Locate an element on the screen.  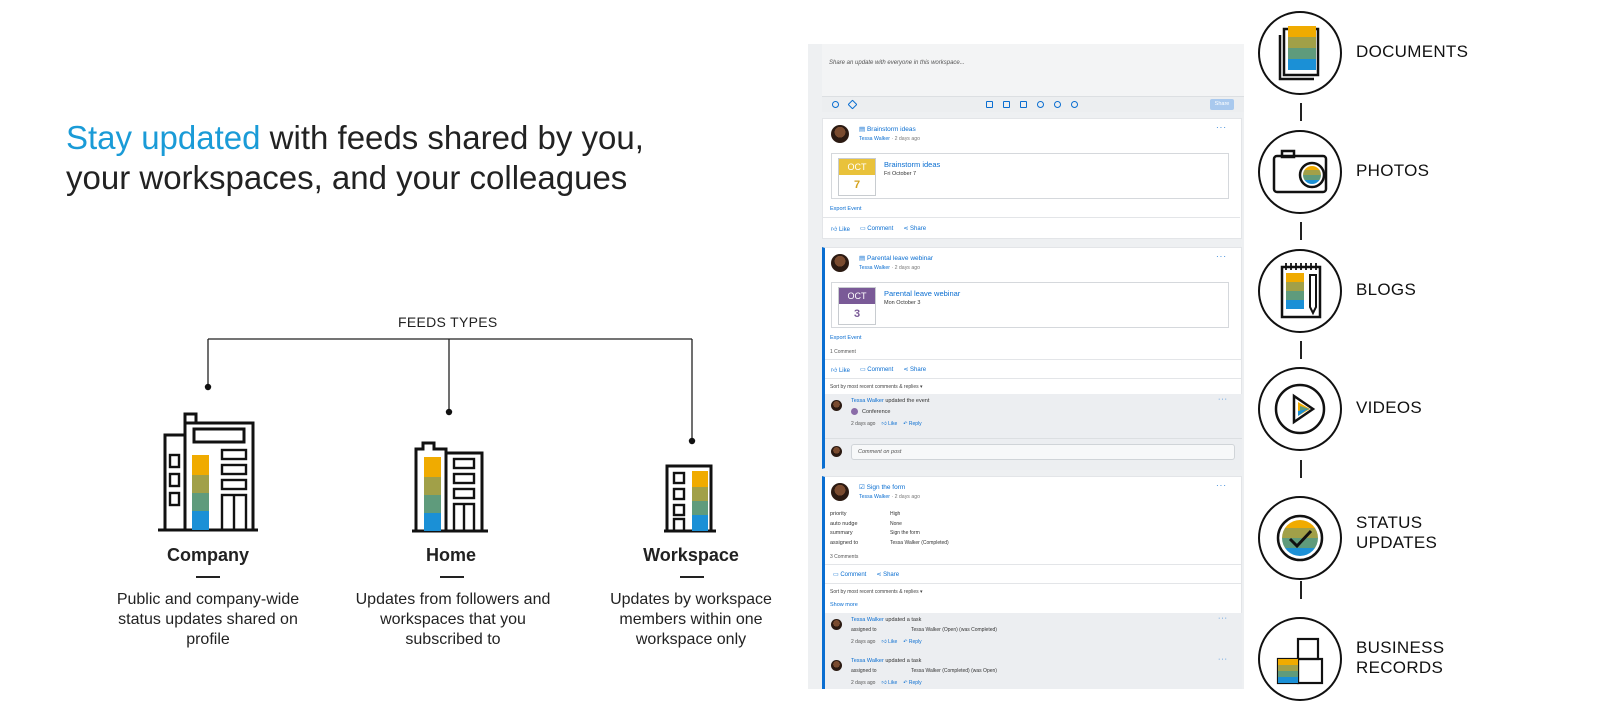
post-title-link: ☑ Sign the form is located at coordinates (882, 487).